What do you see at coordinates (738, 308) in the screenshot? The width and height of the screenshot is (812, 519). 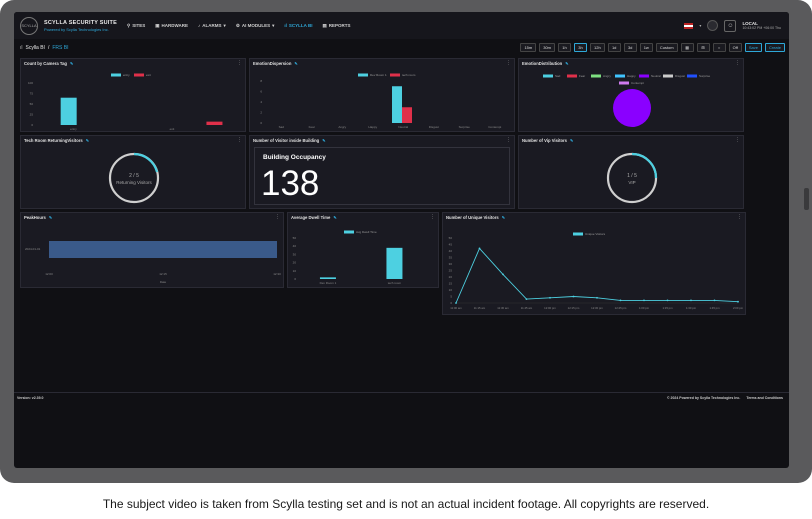 I see `x-tick-label: 2:00 pm` at bounding box center [738, 308].